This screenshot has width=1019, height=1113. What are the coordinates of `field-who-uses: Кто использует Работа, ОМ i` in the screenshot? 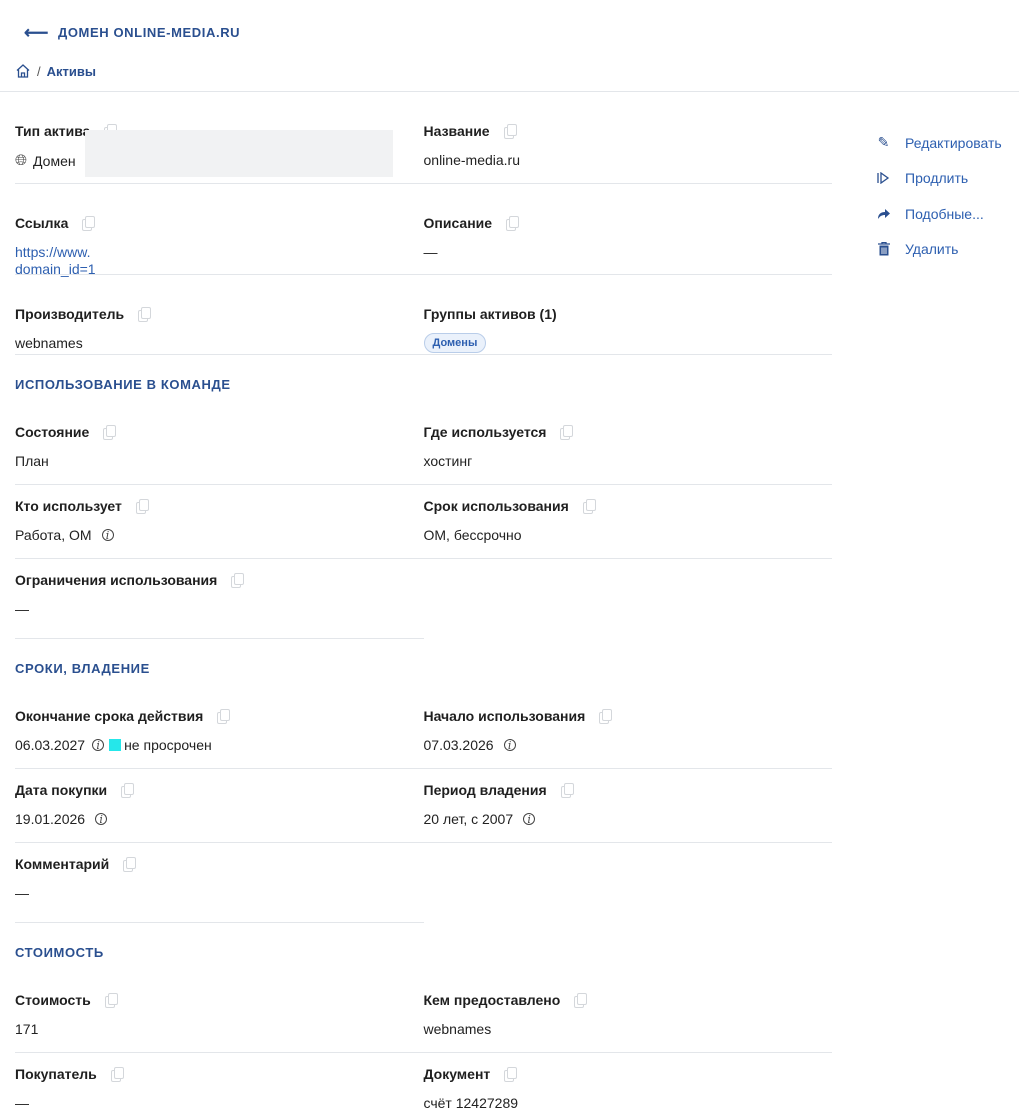 It's located at (219, 521).